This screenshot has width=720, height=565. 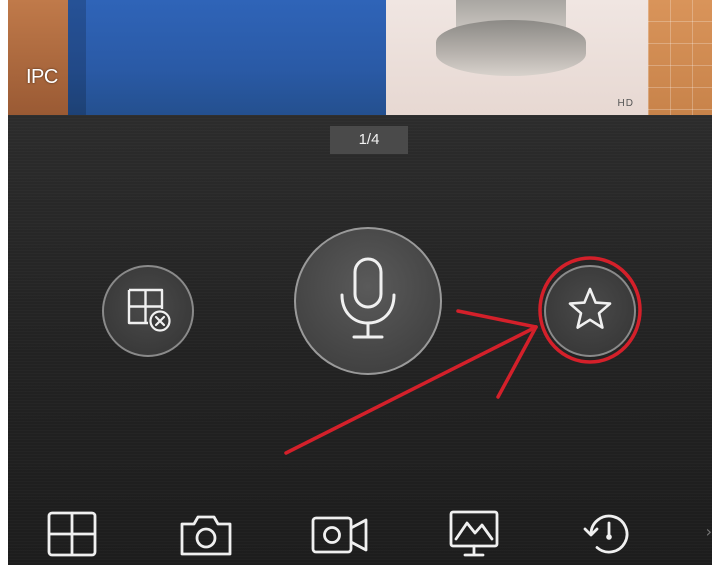 I want to click on close-window-button, so click(x=148, y=311).